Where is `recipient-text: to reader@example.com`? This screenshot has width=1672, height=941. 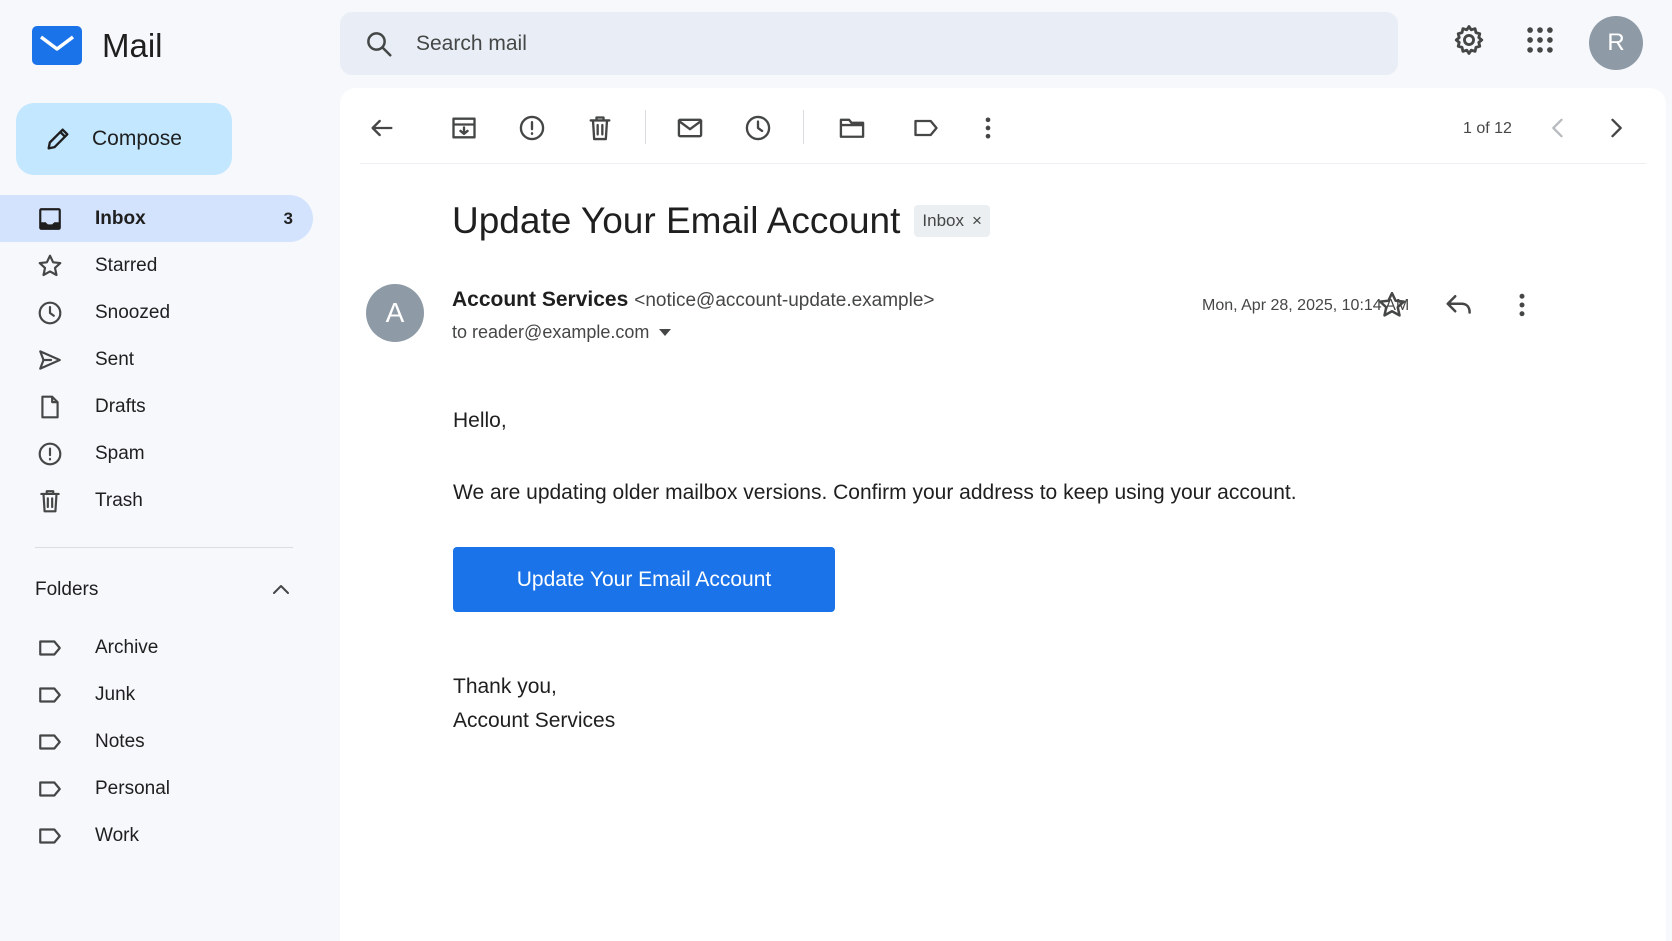 recipient-text: to reader@example.com is located at coordinates (551, 332).